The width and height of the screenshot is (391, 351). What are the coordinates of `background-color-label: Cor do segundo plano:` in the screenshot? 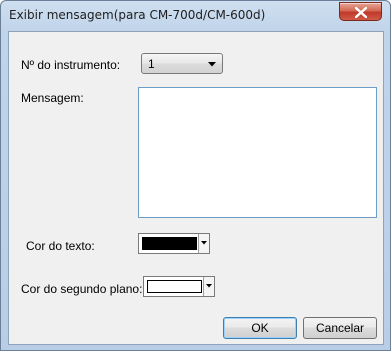 It's located at (82, 289).